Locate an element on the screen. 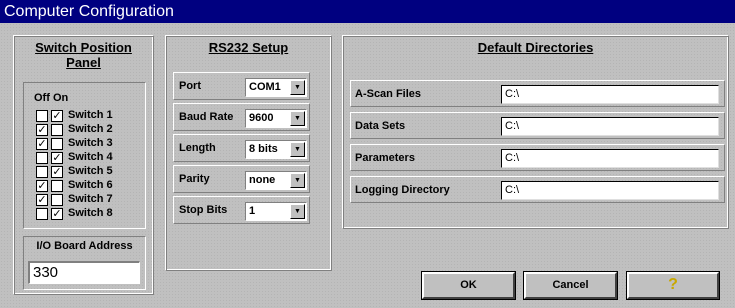  switch-2-off-checkbox: ✓ is located at coordinates (42, 130).